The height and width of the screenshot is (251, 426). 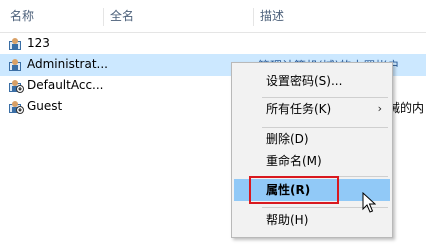 I want to click on menu-item-label: 删除(D), so click(x=287, y=139).